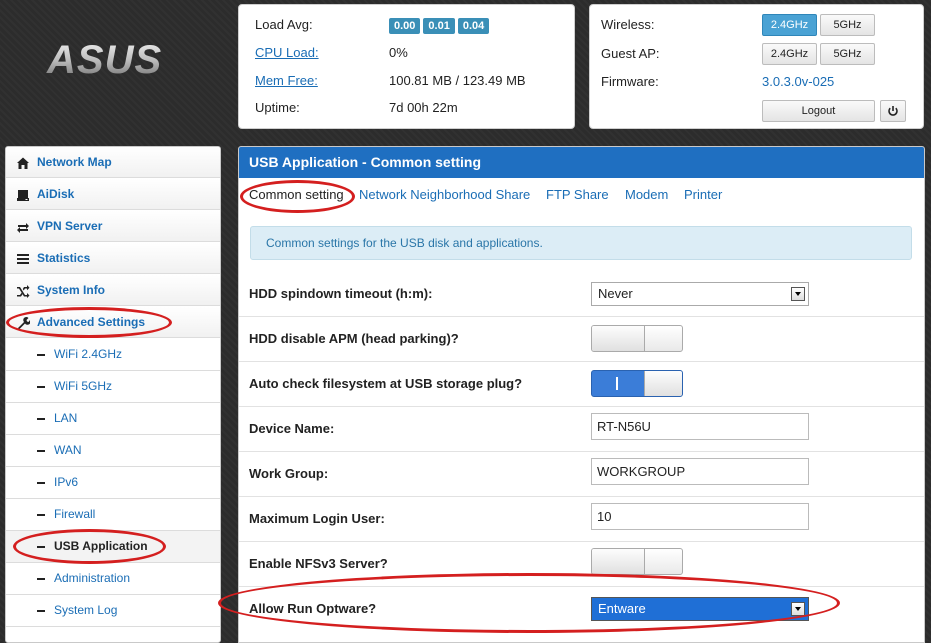 This screenshot has width=931, height=643. Describe the element at coordinates (646, 194) in the screenshot. I see `tab-modem: Modem` at that location.